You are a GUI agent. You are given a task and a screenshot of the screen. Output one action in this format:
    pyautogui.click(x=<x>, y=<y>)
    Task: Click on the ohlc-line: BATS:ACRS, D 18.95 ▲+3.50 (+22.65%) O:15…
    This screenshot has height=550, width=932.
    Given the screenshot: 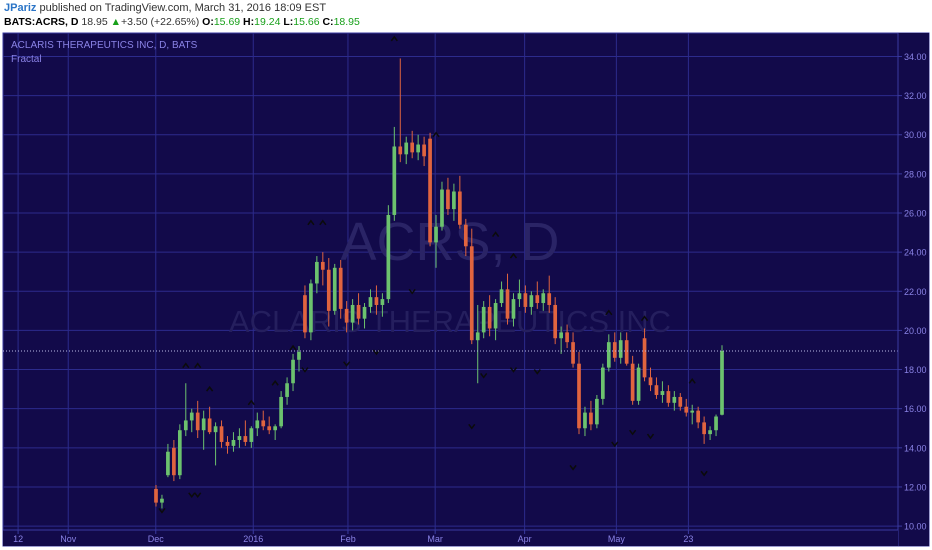 What is the action you would take?
    pyautogui.click(x=182, y=22)
    